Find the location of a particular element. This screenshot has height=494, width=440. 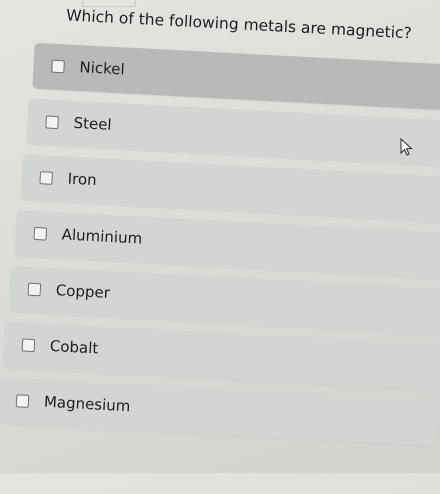

option-label: Magnesium is located at coordinates (87, 404).